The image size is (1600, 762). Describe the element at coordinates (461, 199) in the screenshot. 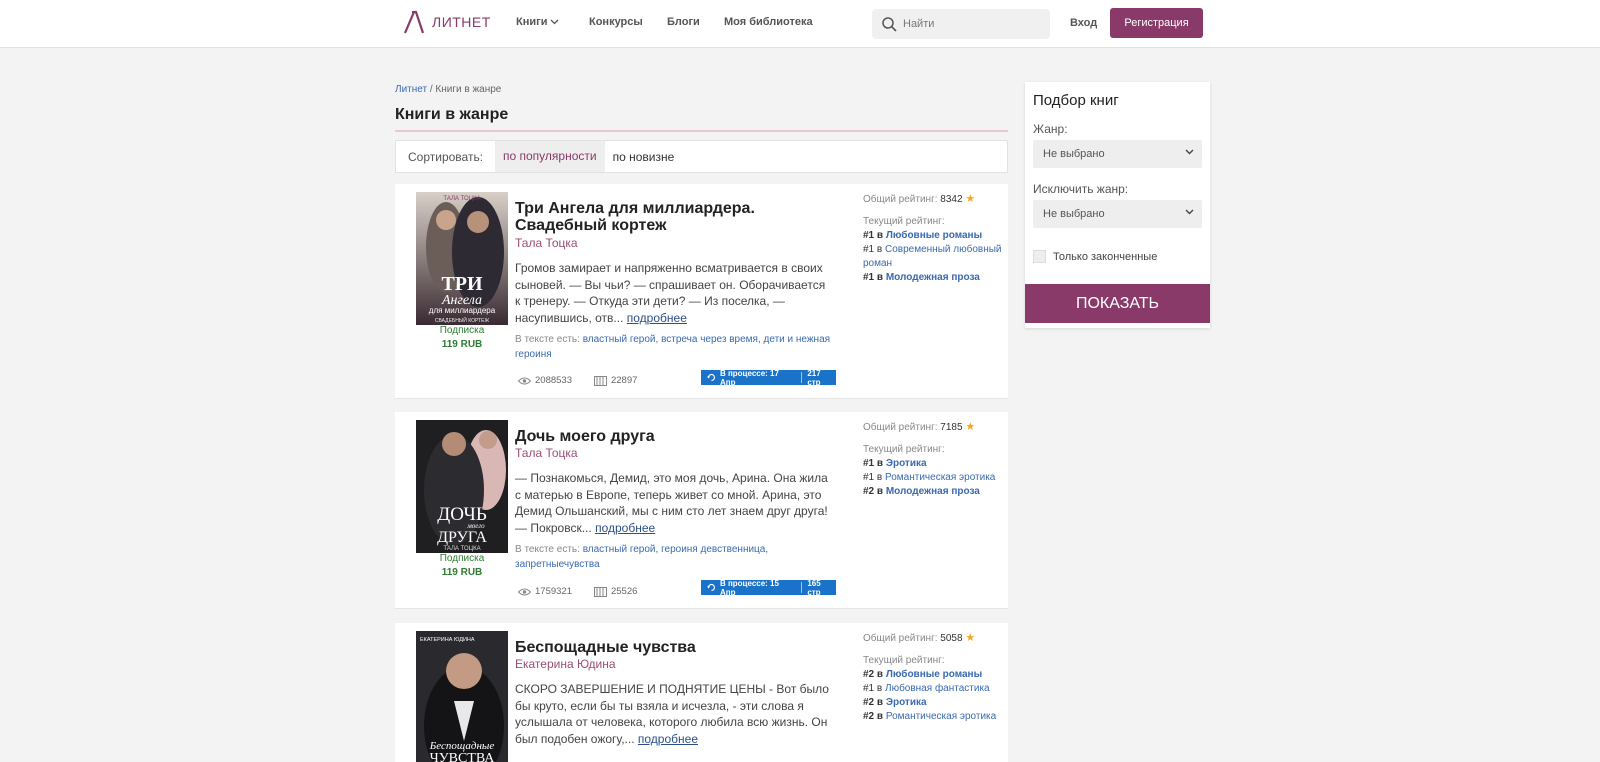

I see `cover-author: ТАЛА ТОЦКА` at that location.